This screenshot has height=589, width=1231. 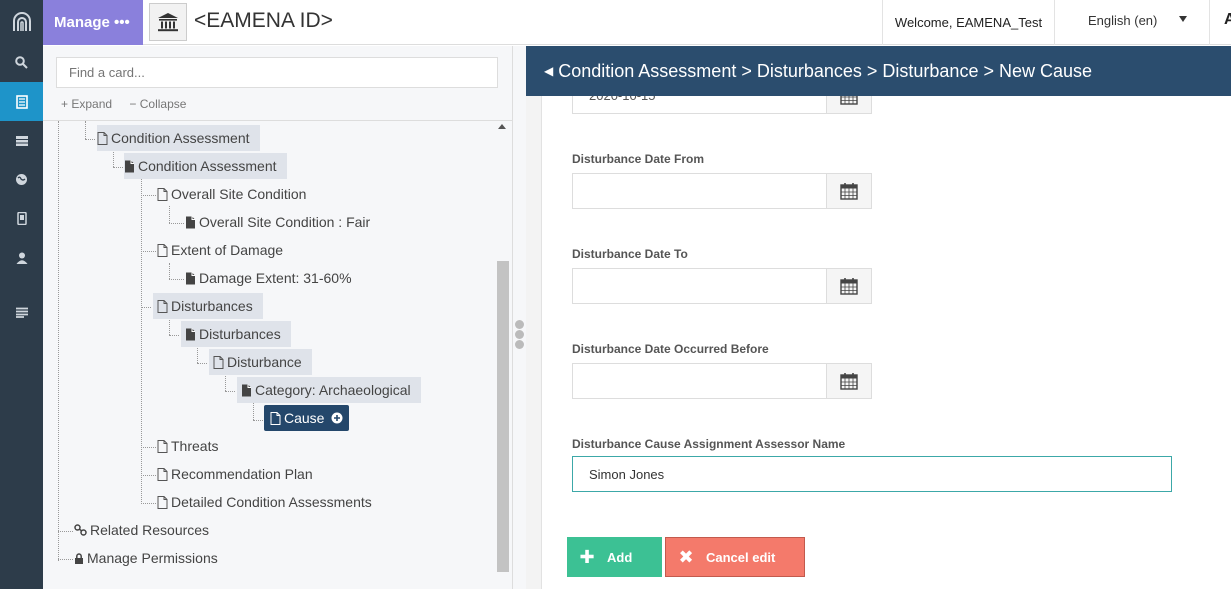 I want to click on chevron-left-icon: ◀, so click(x=548, y=71).